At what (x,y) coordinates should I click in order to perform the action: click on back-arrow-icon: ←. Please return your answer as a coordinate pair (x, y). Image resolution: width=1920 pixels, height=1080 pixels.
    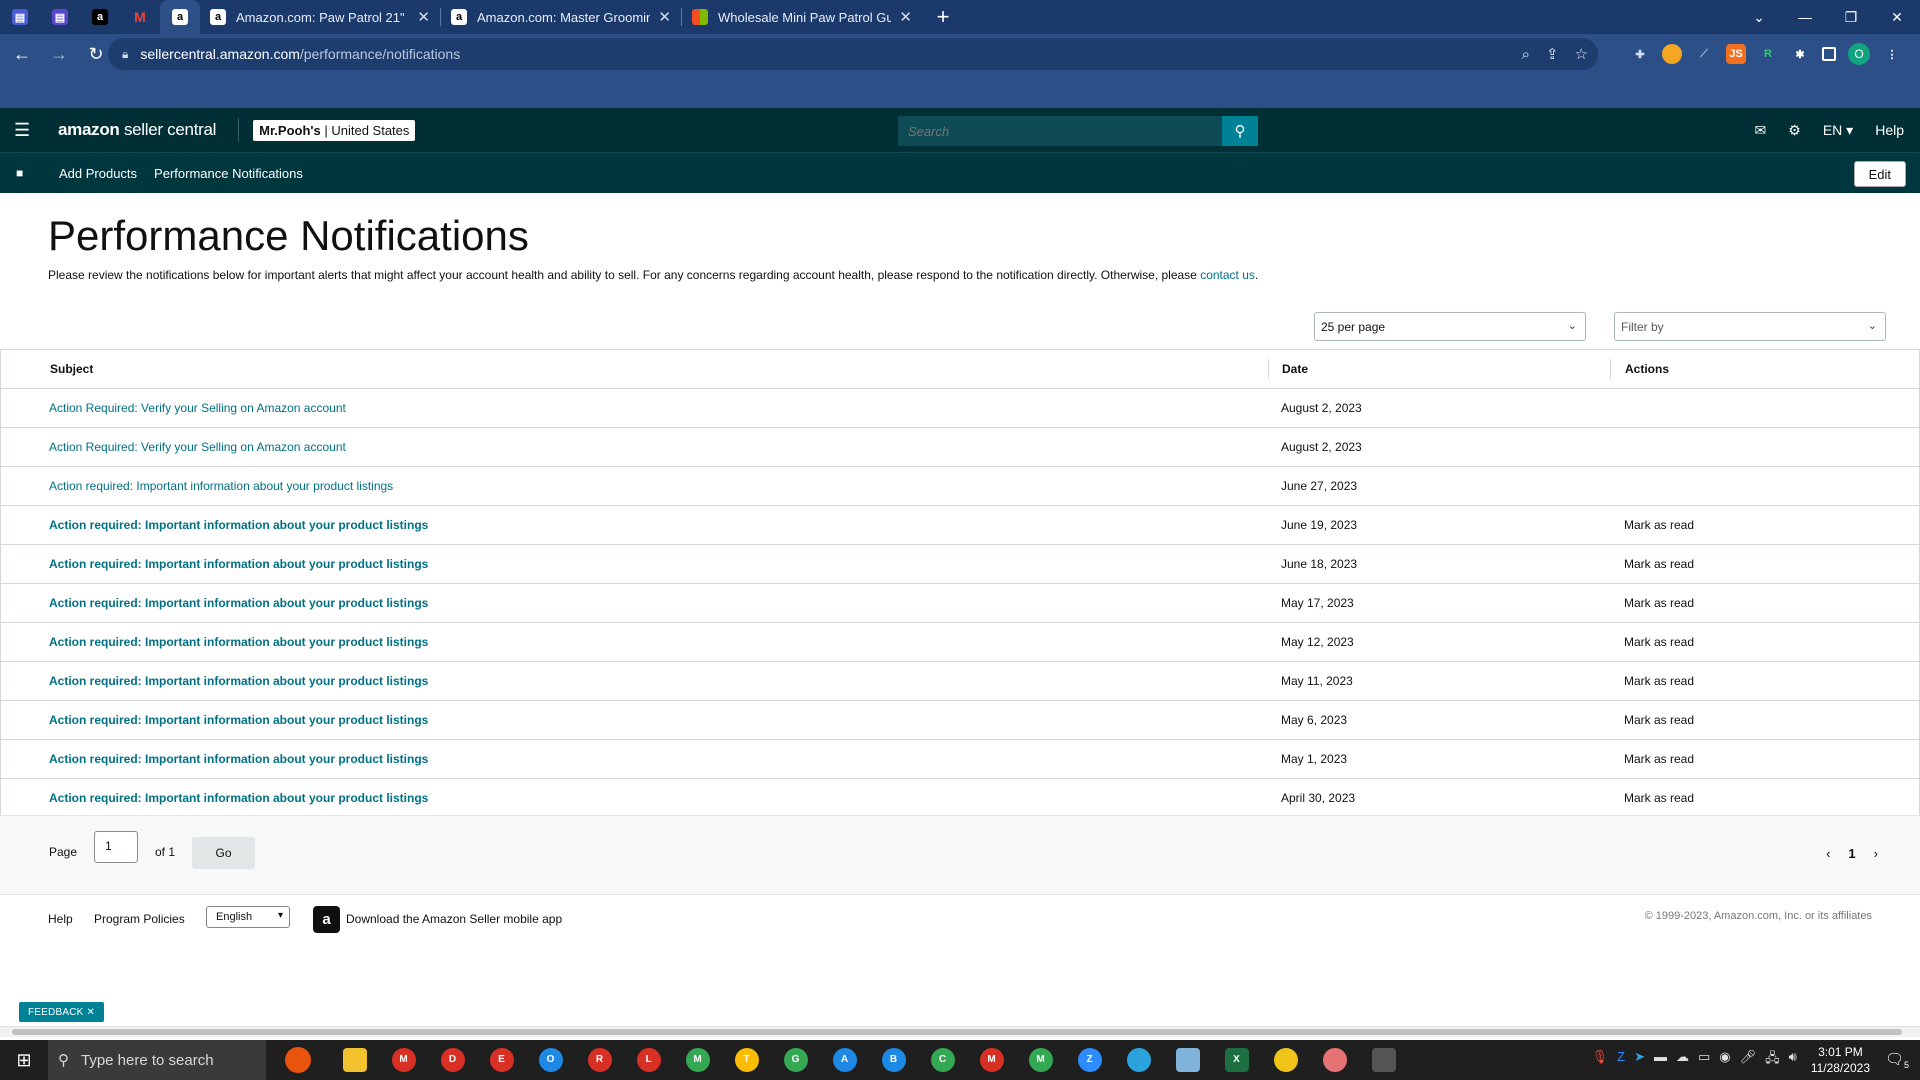
    Looking at the image, I should click on (22, 54).